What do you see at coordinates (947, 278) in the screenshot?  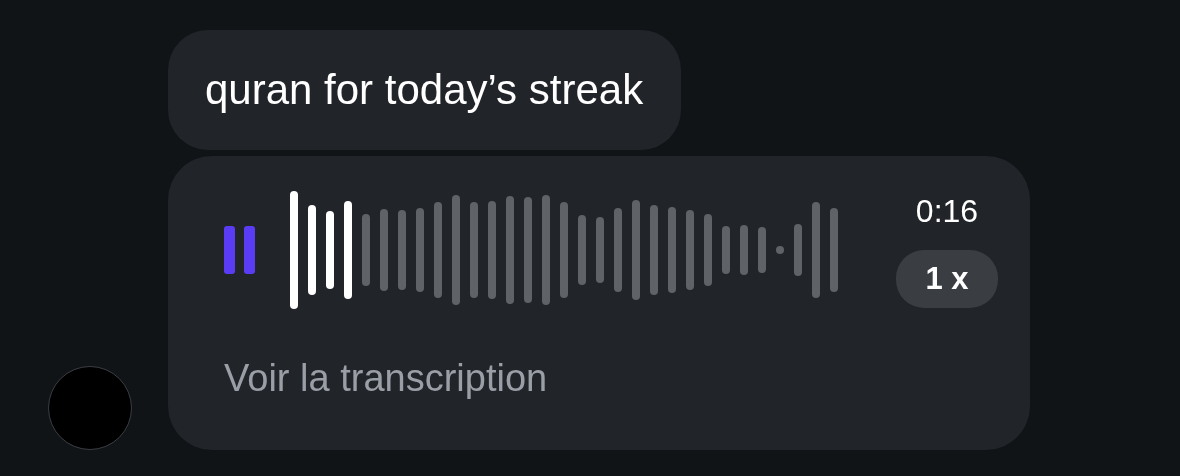 I see `speed-button: 1 x` at bounding box center [947, 278].